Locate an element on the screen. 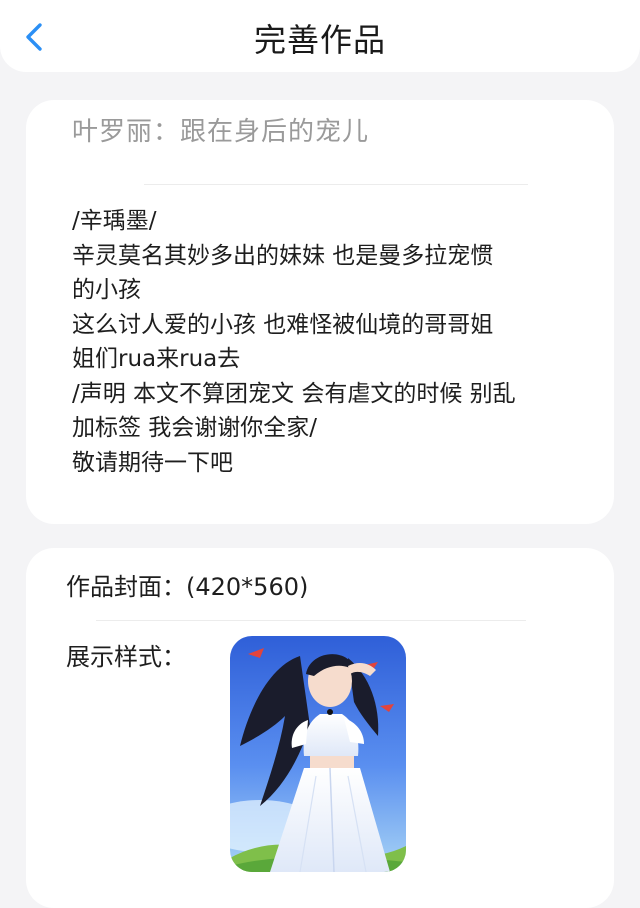  top-nav-bar: 完善作品 is located at coordinates (320, 36).